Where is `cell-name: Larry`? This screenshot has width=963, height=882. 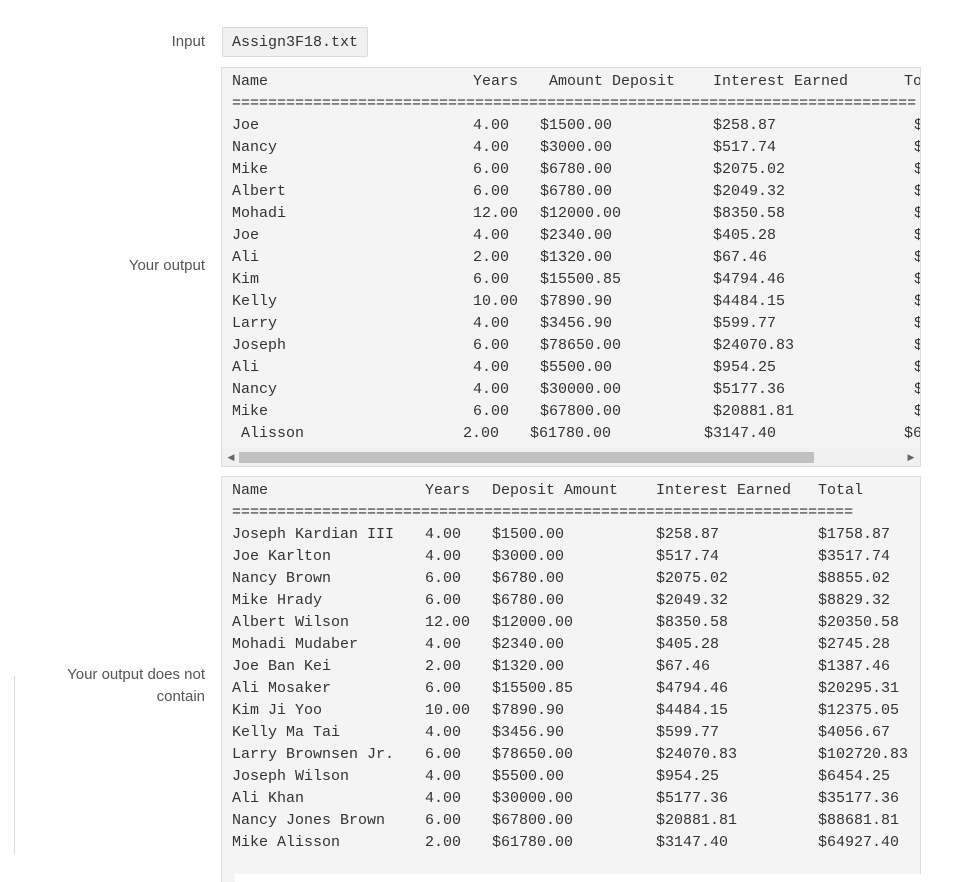
cell-name: Larry is located at coordinates (255, 323).